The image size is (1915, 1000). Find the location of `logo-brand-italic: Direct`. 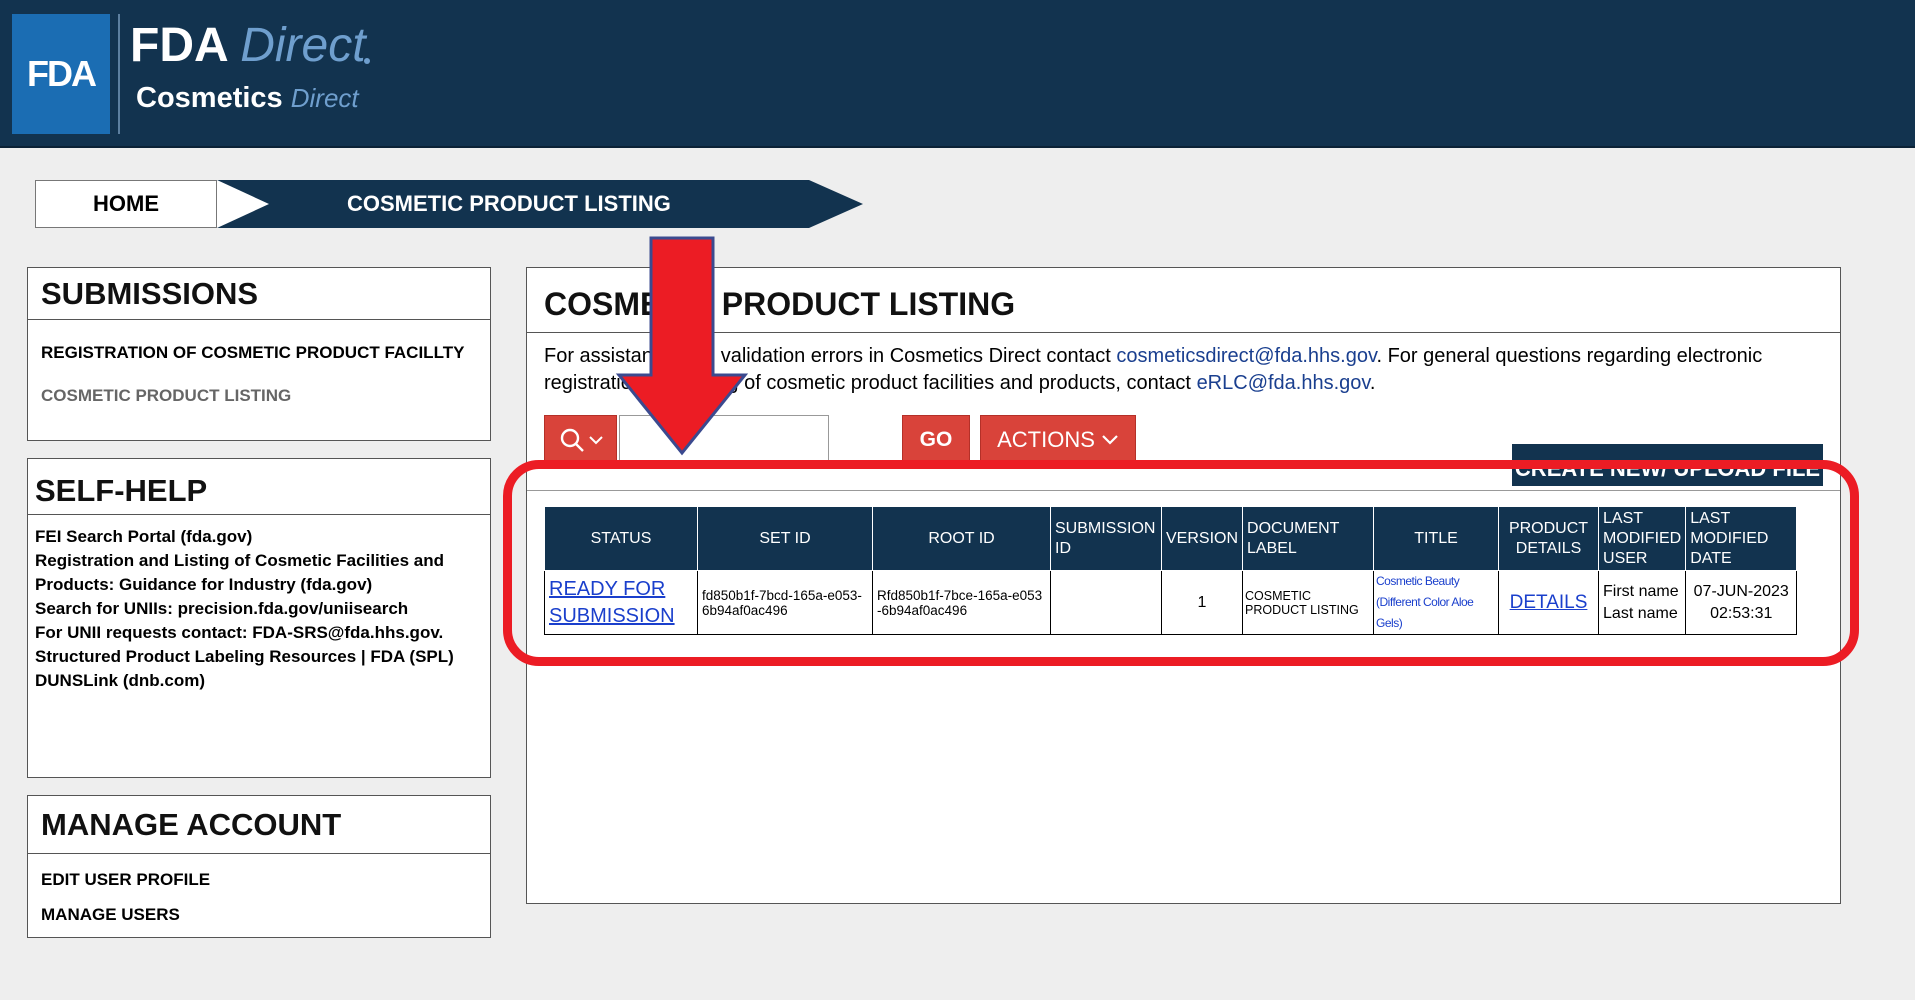

logo-brand-italic: Direct is located at coordinates (303, 45).